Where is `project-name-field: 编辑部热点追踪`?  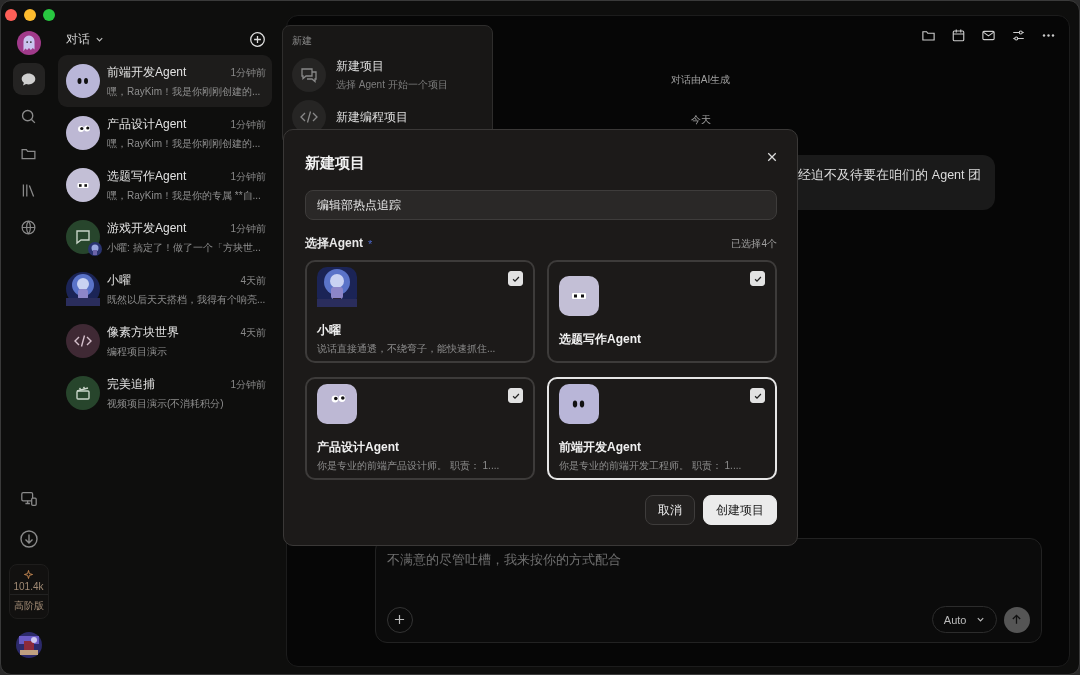
project-name-field: 编辑部热点追踪 is located at coordinates (541, 205).